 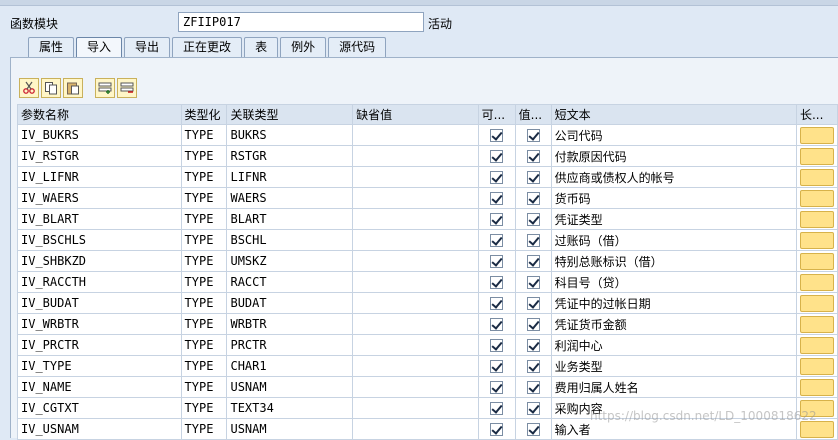 What do you see at coordinates (673, 261) in the screenshot?
I see `short-text-cell: 特别总账标识（借）` at bounding box center [673, 261].